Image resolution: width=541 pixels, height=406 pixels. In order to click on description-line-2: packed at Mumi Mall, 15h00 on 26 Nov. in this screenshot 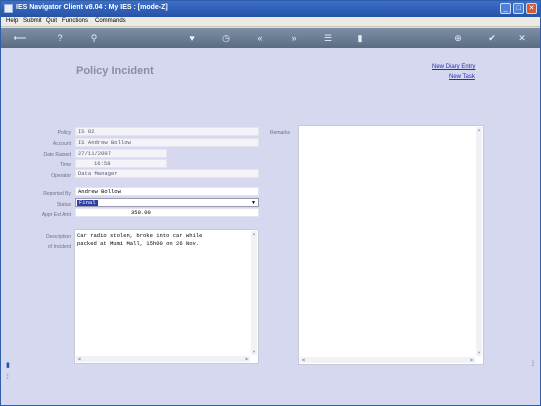, I will do `click(138, 243)`.